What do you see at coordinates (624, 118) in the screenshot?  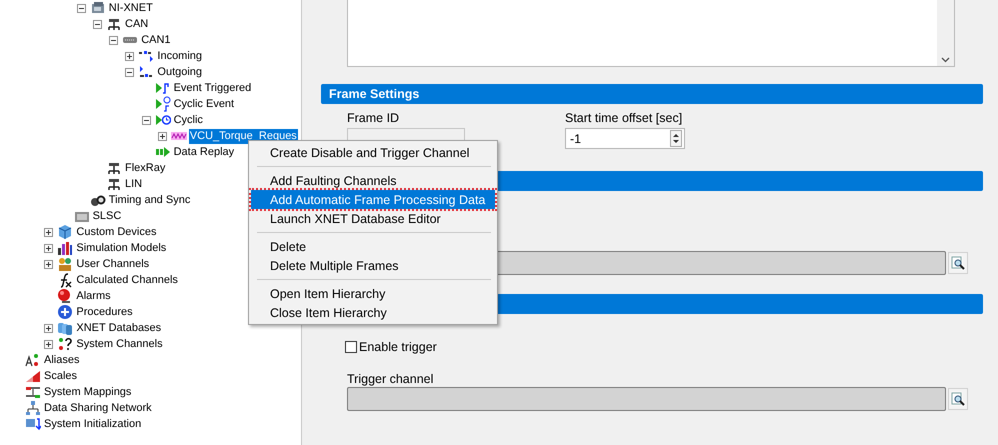 I see `field-label: Start time offset [sec]` at bounding box center [624, 118].